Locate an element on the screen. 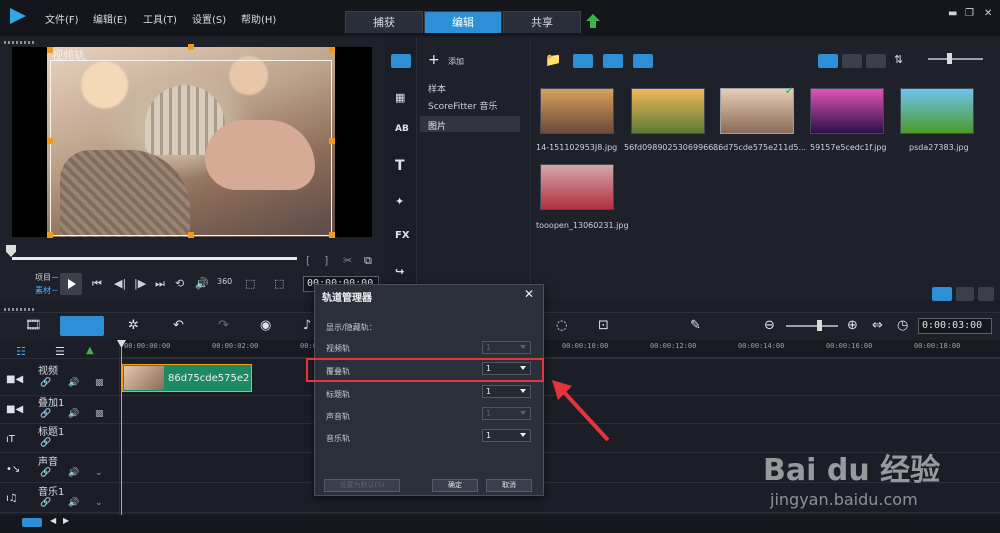 The width and height of the screenshot is (1000, 533). import-media-icon: 📁 is located at coordinates (553, 60).